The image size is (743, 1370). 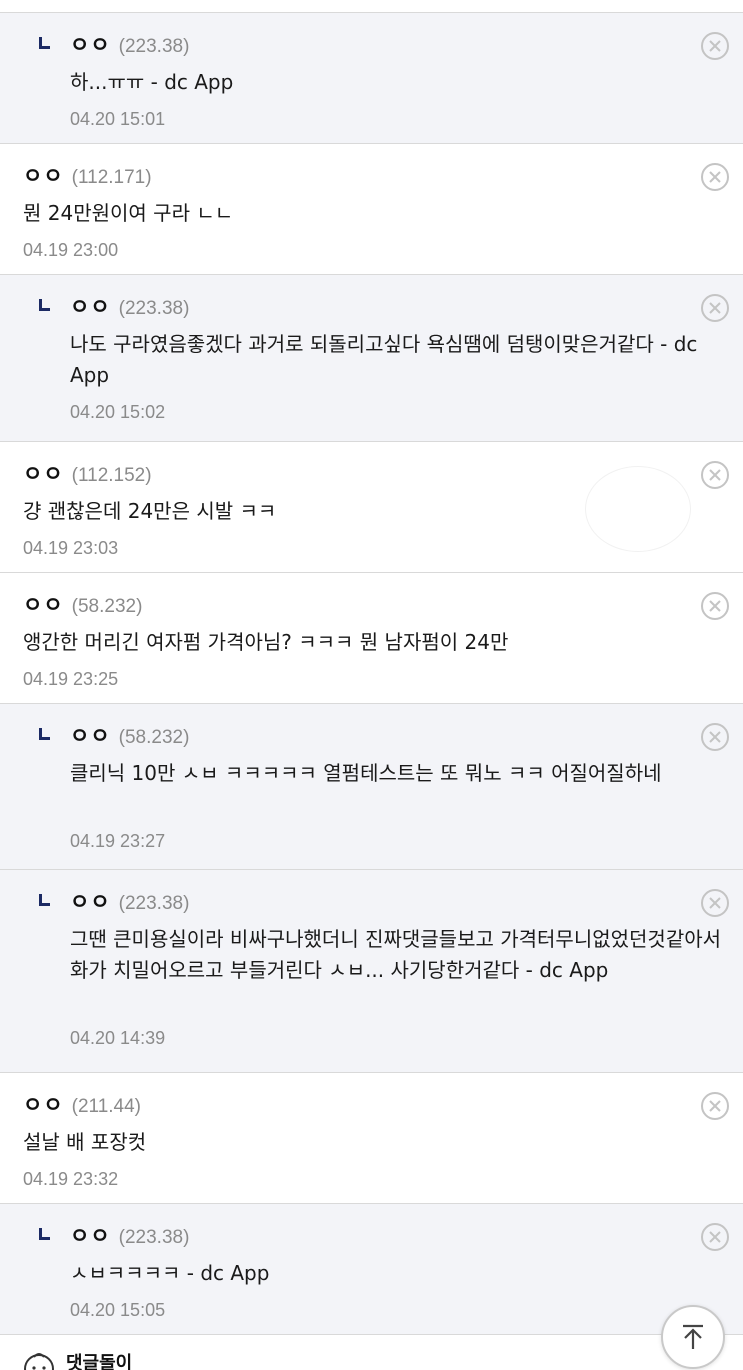 I want to click on comment-text: 앵간한 머리긴 여자펌 가격아님? ㅋㅋㅋ 뭔 남자펌이 24만, so click(x=266, y=642).